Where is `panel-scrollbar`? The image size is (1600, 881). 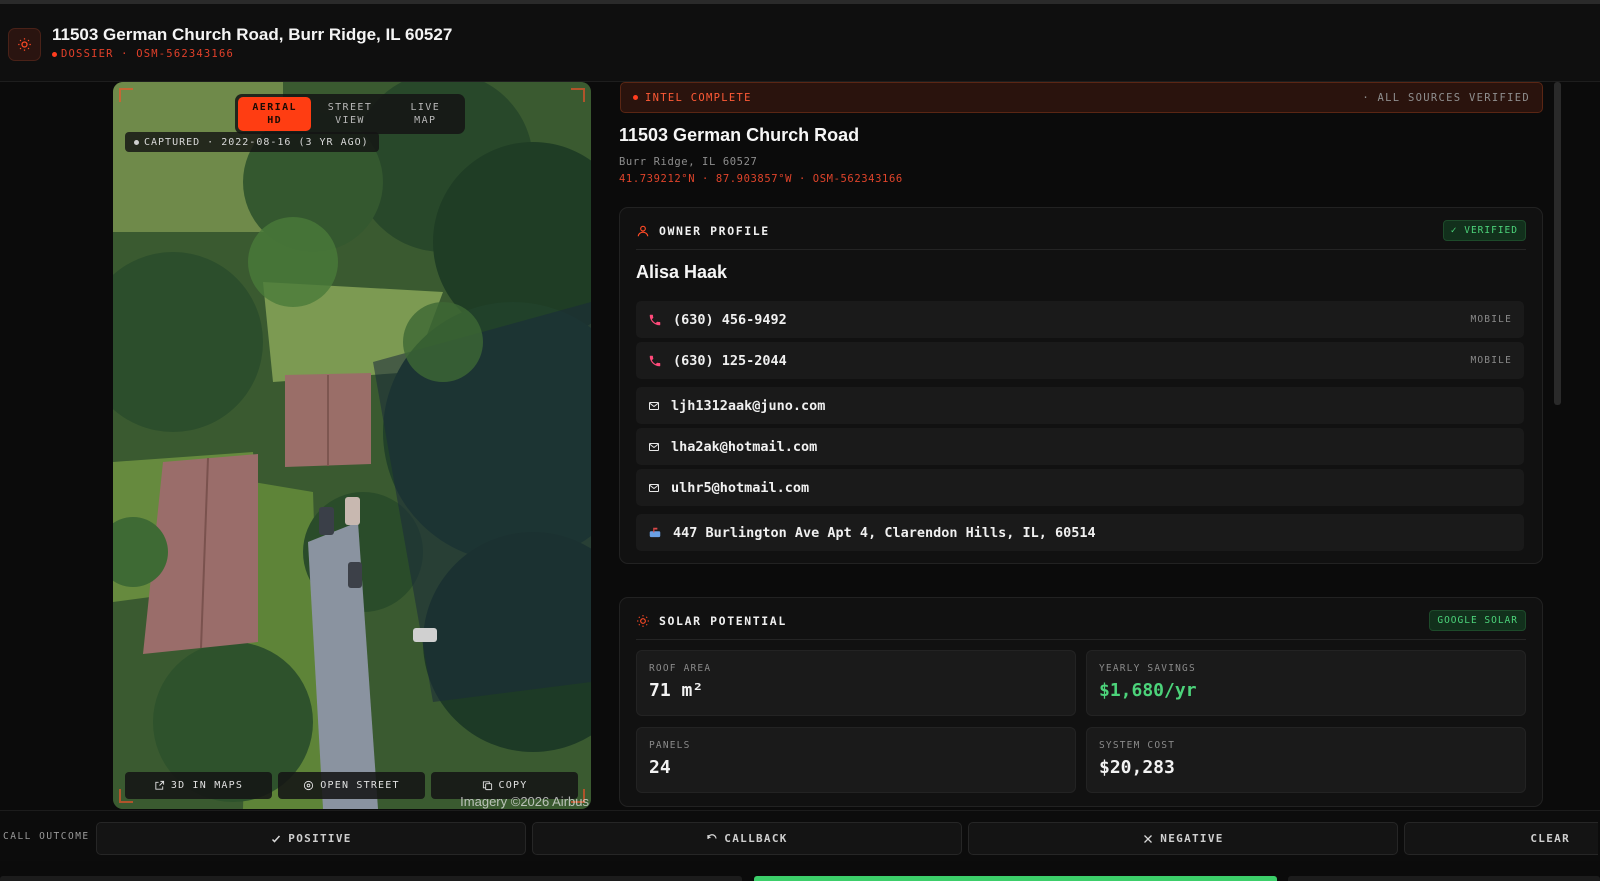
panel-scrollbar is located at coordinates (1557, 243).